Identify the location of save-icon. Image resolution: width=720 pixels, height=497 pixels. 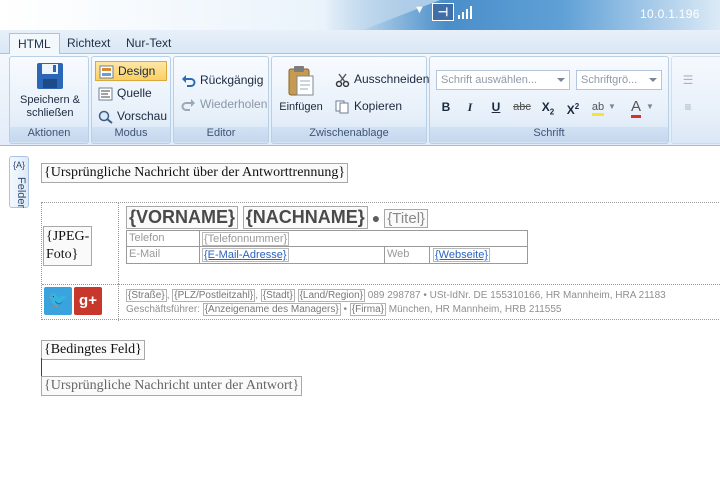
(50, 76).